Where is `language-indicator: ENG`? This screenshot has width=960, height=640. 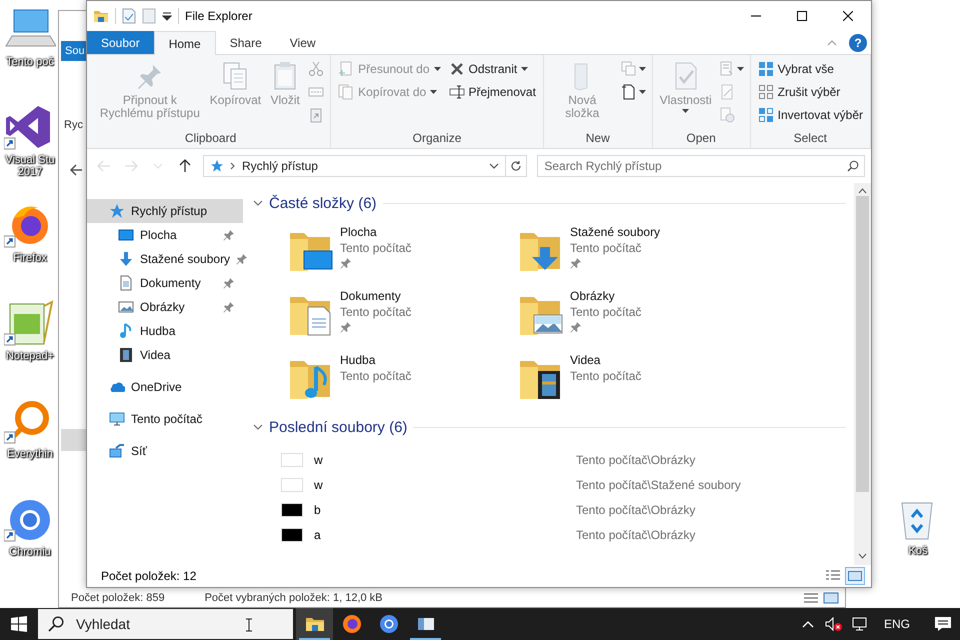 language-indicator: ENG is located at coordinates (897, 624).